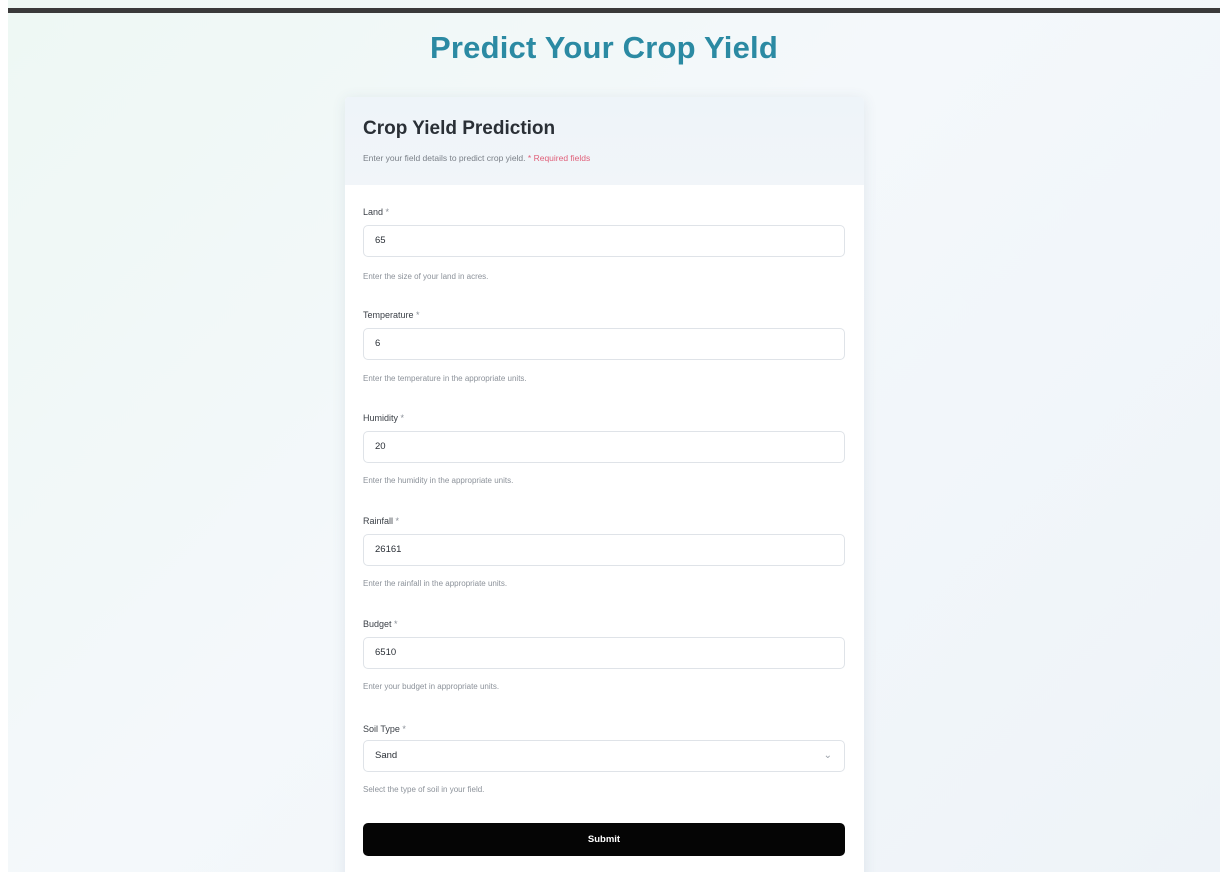  Describe the element at coordinates (604, 344) in the screenshot. I see `temperature-input: 6` at that location.